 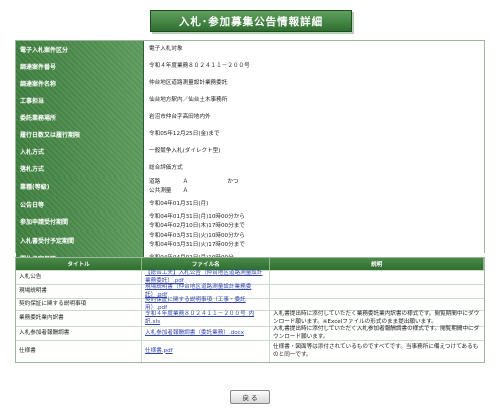 What do you see at coordinates (80, 117) in the screenshot?
I see `detail-label: 委託業務場所` at bounding box center [80, 117].